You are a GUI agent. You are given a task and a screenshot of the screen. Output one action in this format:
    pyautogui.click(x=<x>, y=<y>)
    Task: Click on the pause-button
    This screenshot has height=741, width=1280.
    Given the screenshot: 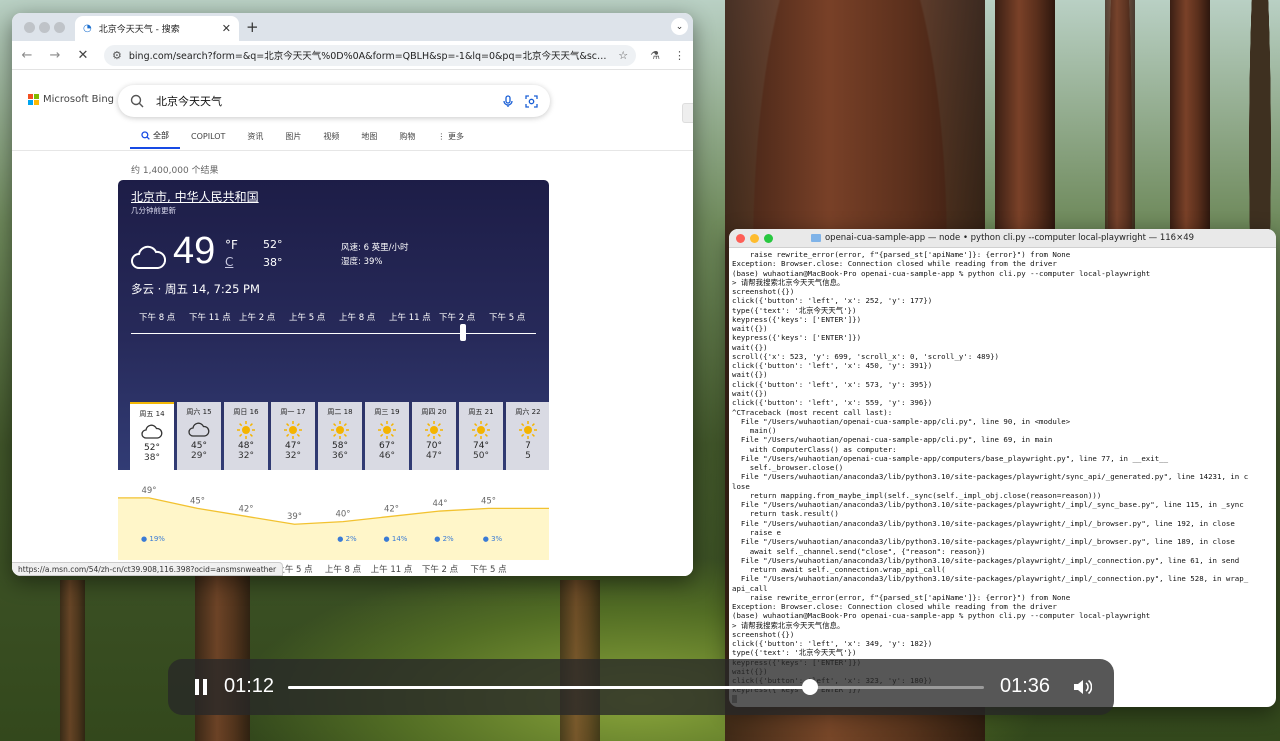 What is the action you would take?
    pyautogui.click(x=202, y=687)
    